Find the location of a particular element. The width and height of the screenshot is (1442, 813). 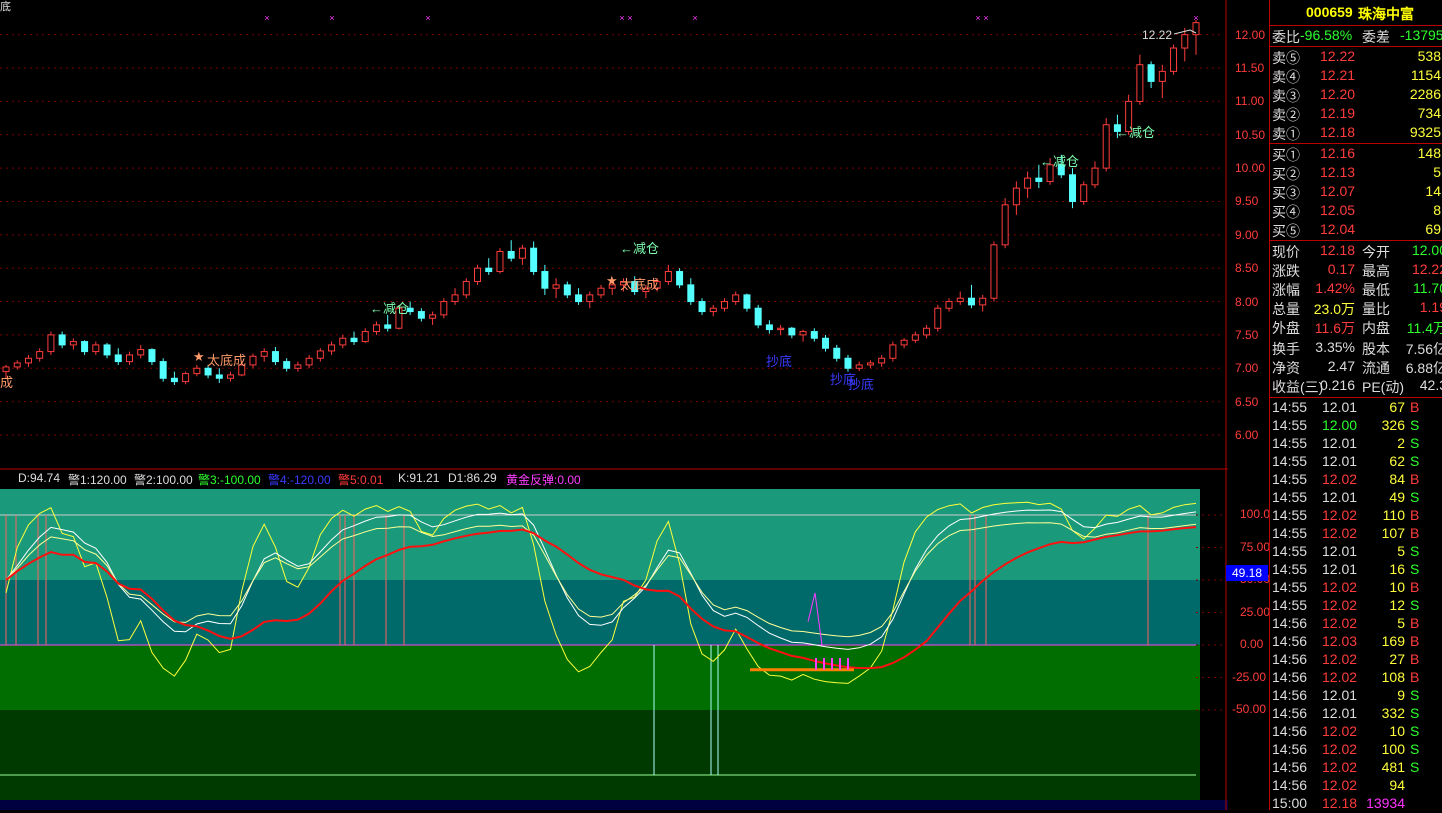

tick-row: 14:56 12.03 169 B is located at coordinates (1356, 642).